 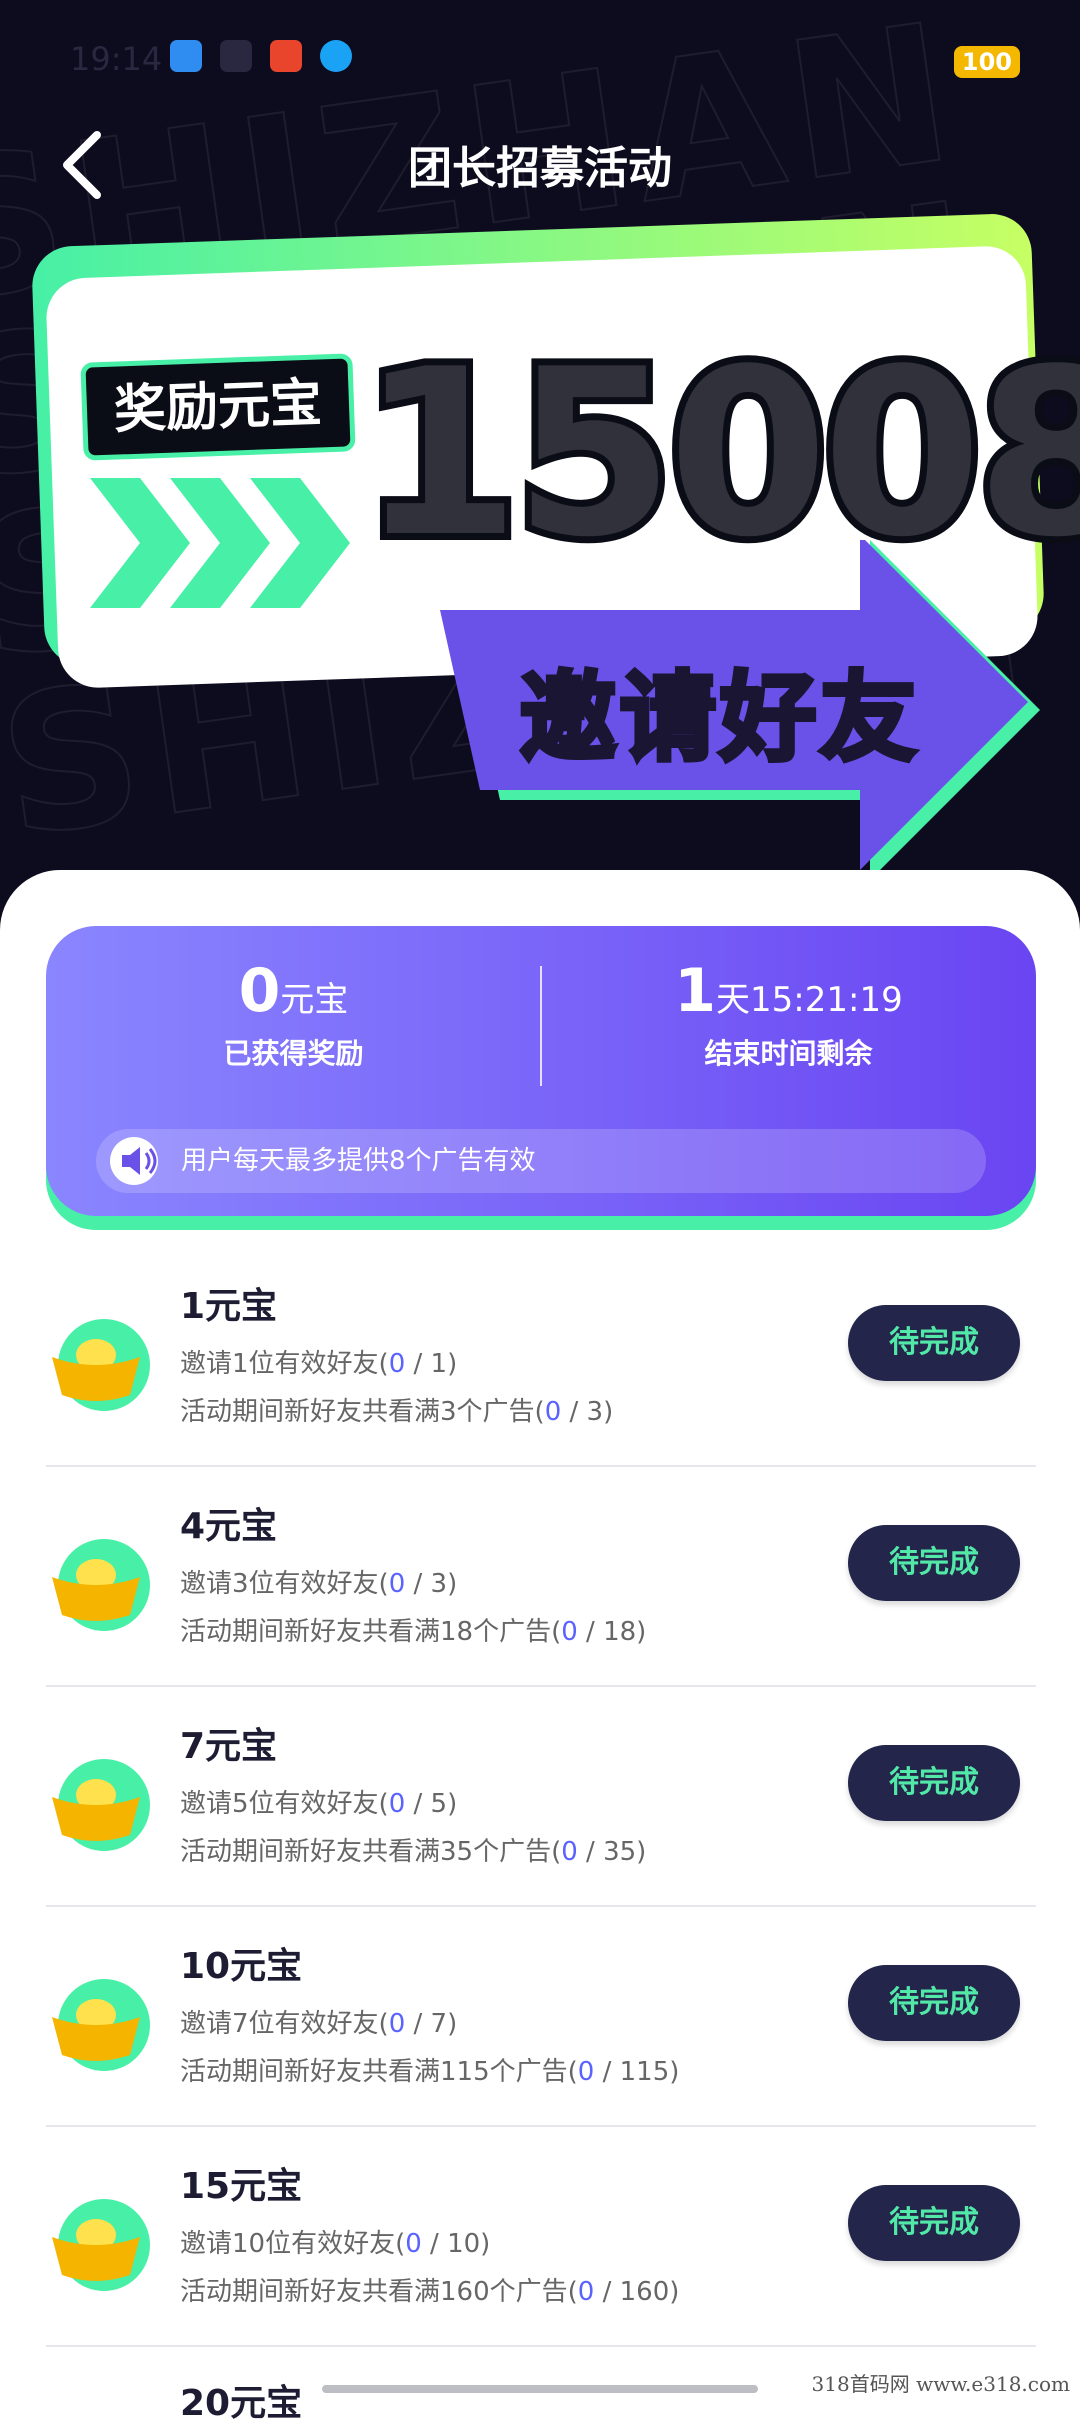 What do you see at coordinates (397, 1412) in the screenshot?
I see `task-ads-progress: 活动期间新好友共看满3个广告(0 / 3)` at bounding box center [397, 1412].